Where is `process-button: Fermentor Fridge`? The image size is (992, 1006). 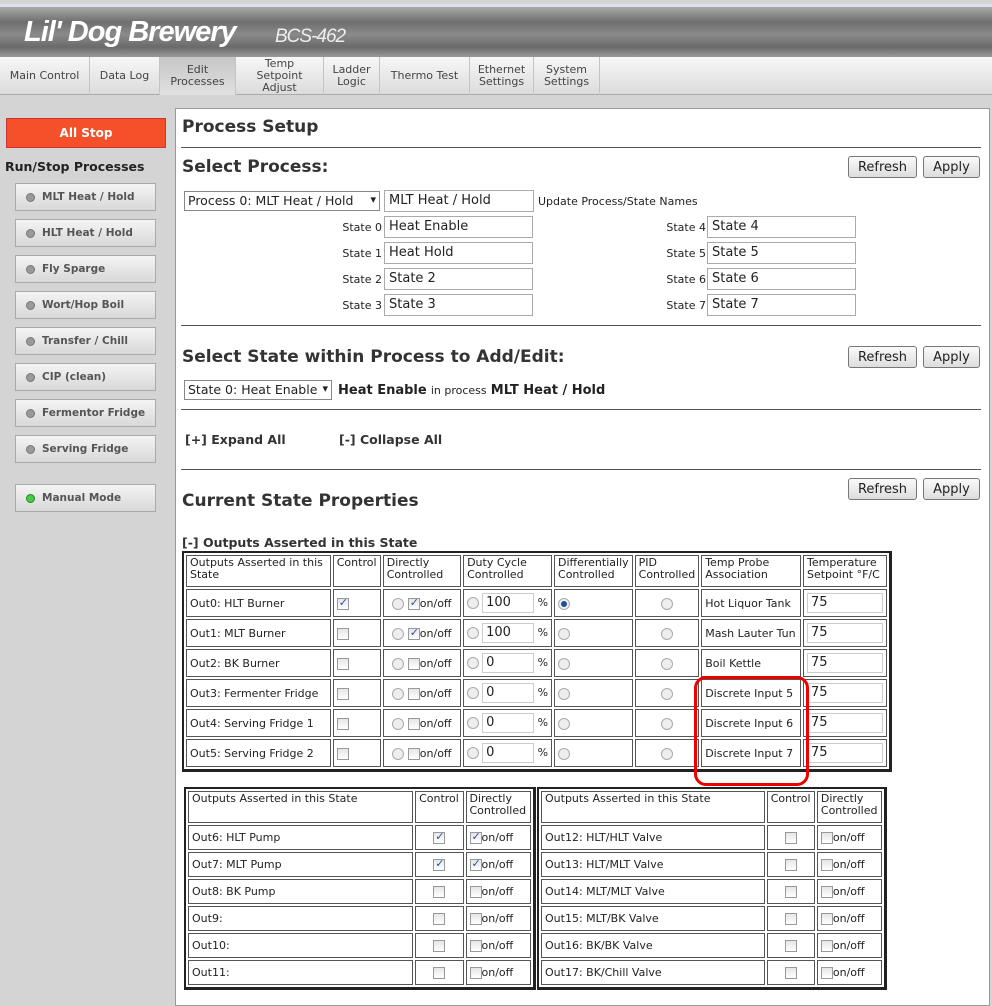
process-button: Fermentor Fridge is located at coordinates (85, 413).